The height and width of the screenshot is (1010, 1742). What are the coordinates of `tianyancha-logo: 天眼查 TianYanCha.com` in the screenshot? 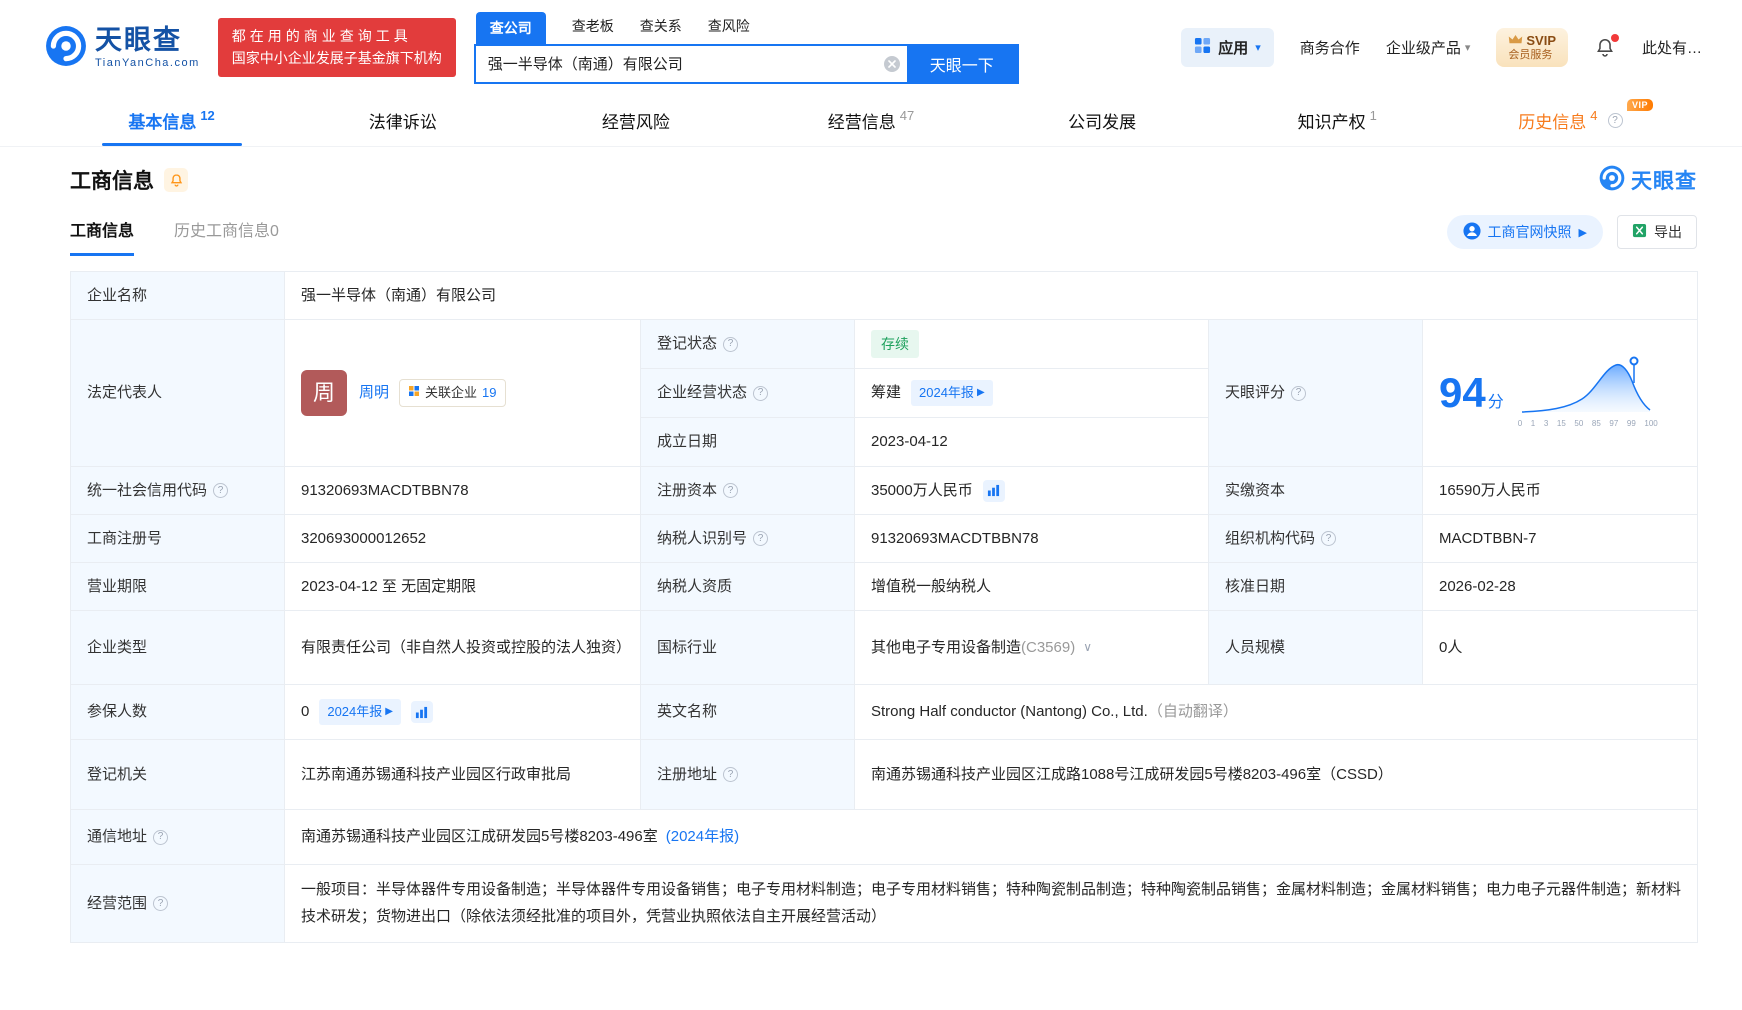 It's located at (122, 48).